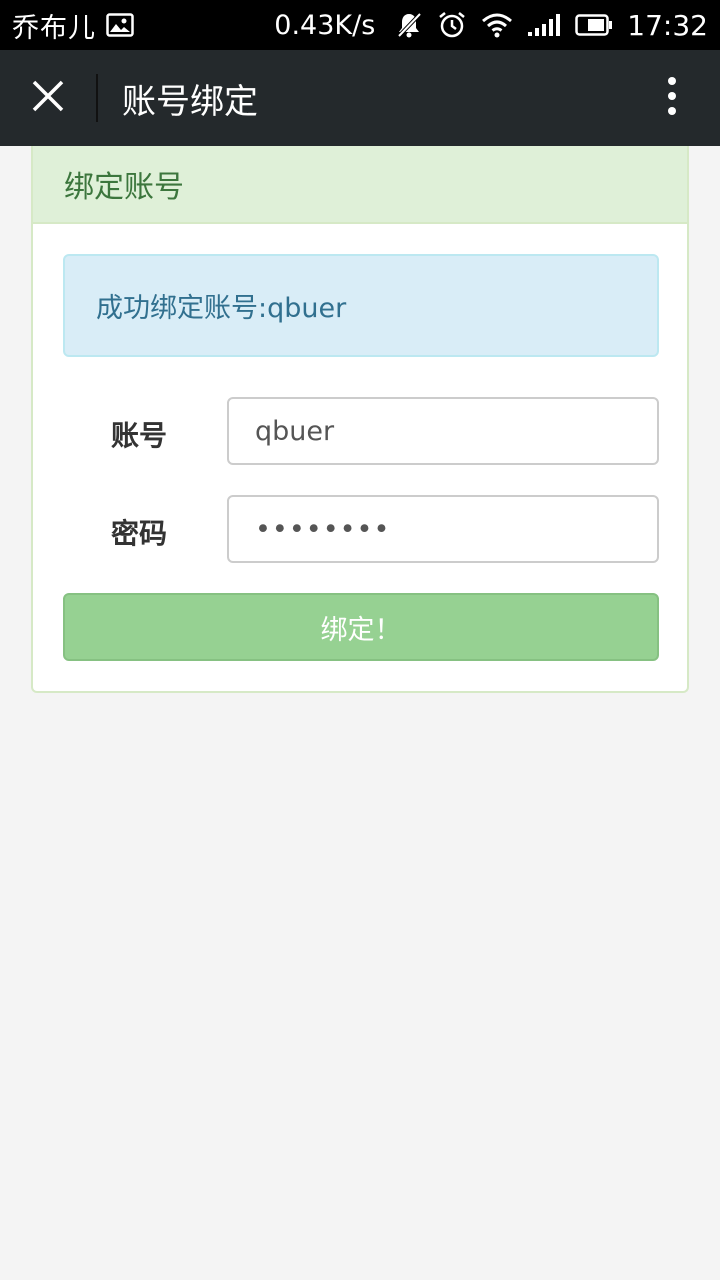  Describe the element at coordinates (452, 25) in the screenshot. I see `alarm-icon` at that location.